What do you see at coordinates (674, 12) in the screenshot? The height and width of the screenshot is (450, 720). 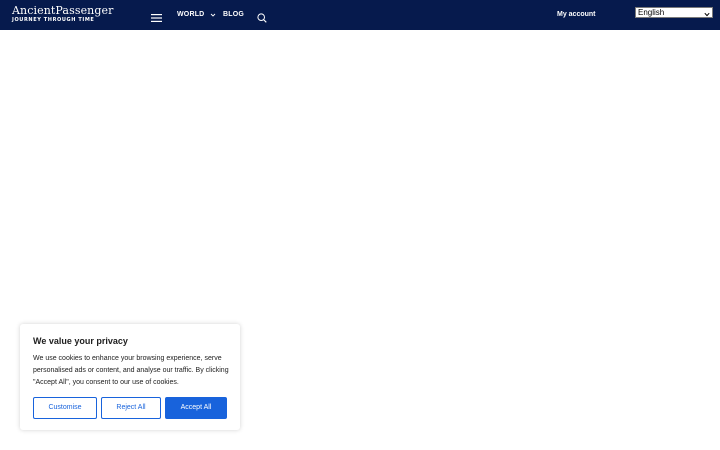 I see `language-select: English` at bounding box center [674, 12].